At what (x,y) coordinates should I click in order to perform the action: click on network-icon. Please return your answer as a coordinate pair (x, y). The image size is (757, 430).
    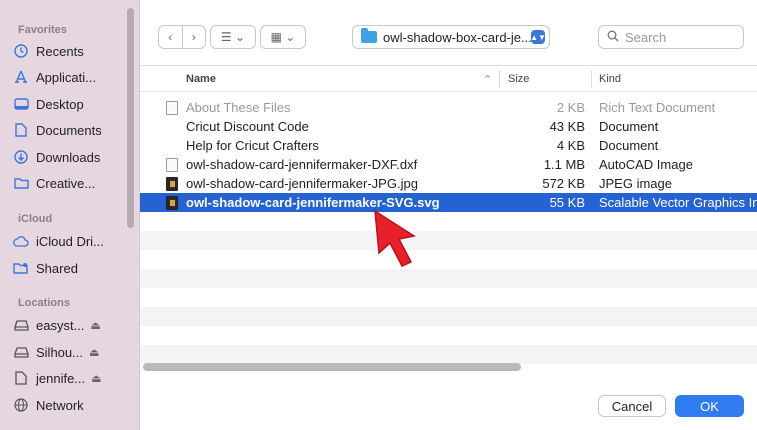
    Looking at the image, I should click on (21, 405).